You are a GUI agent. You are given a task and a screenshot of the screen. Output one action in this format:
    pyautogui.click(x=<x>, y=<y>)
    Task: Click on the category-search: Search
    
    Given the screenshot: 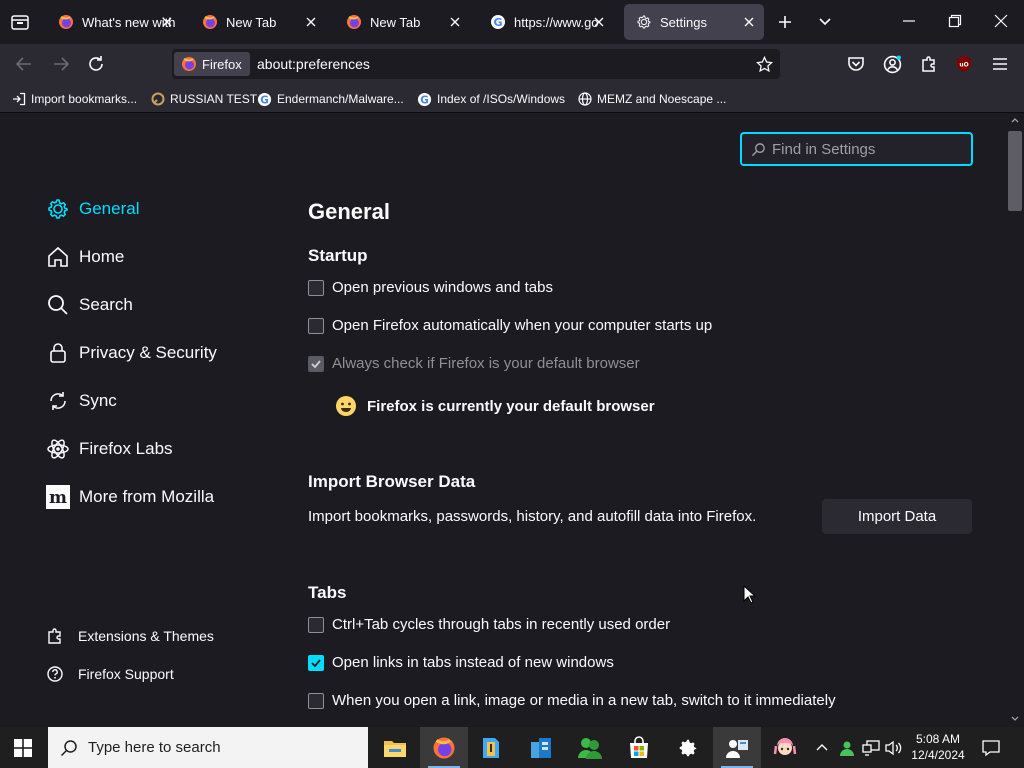 What is the action you would take?
    pyautogui.click(x=89, y=305)
    